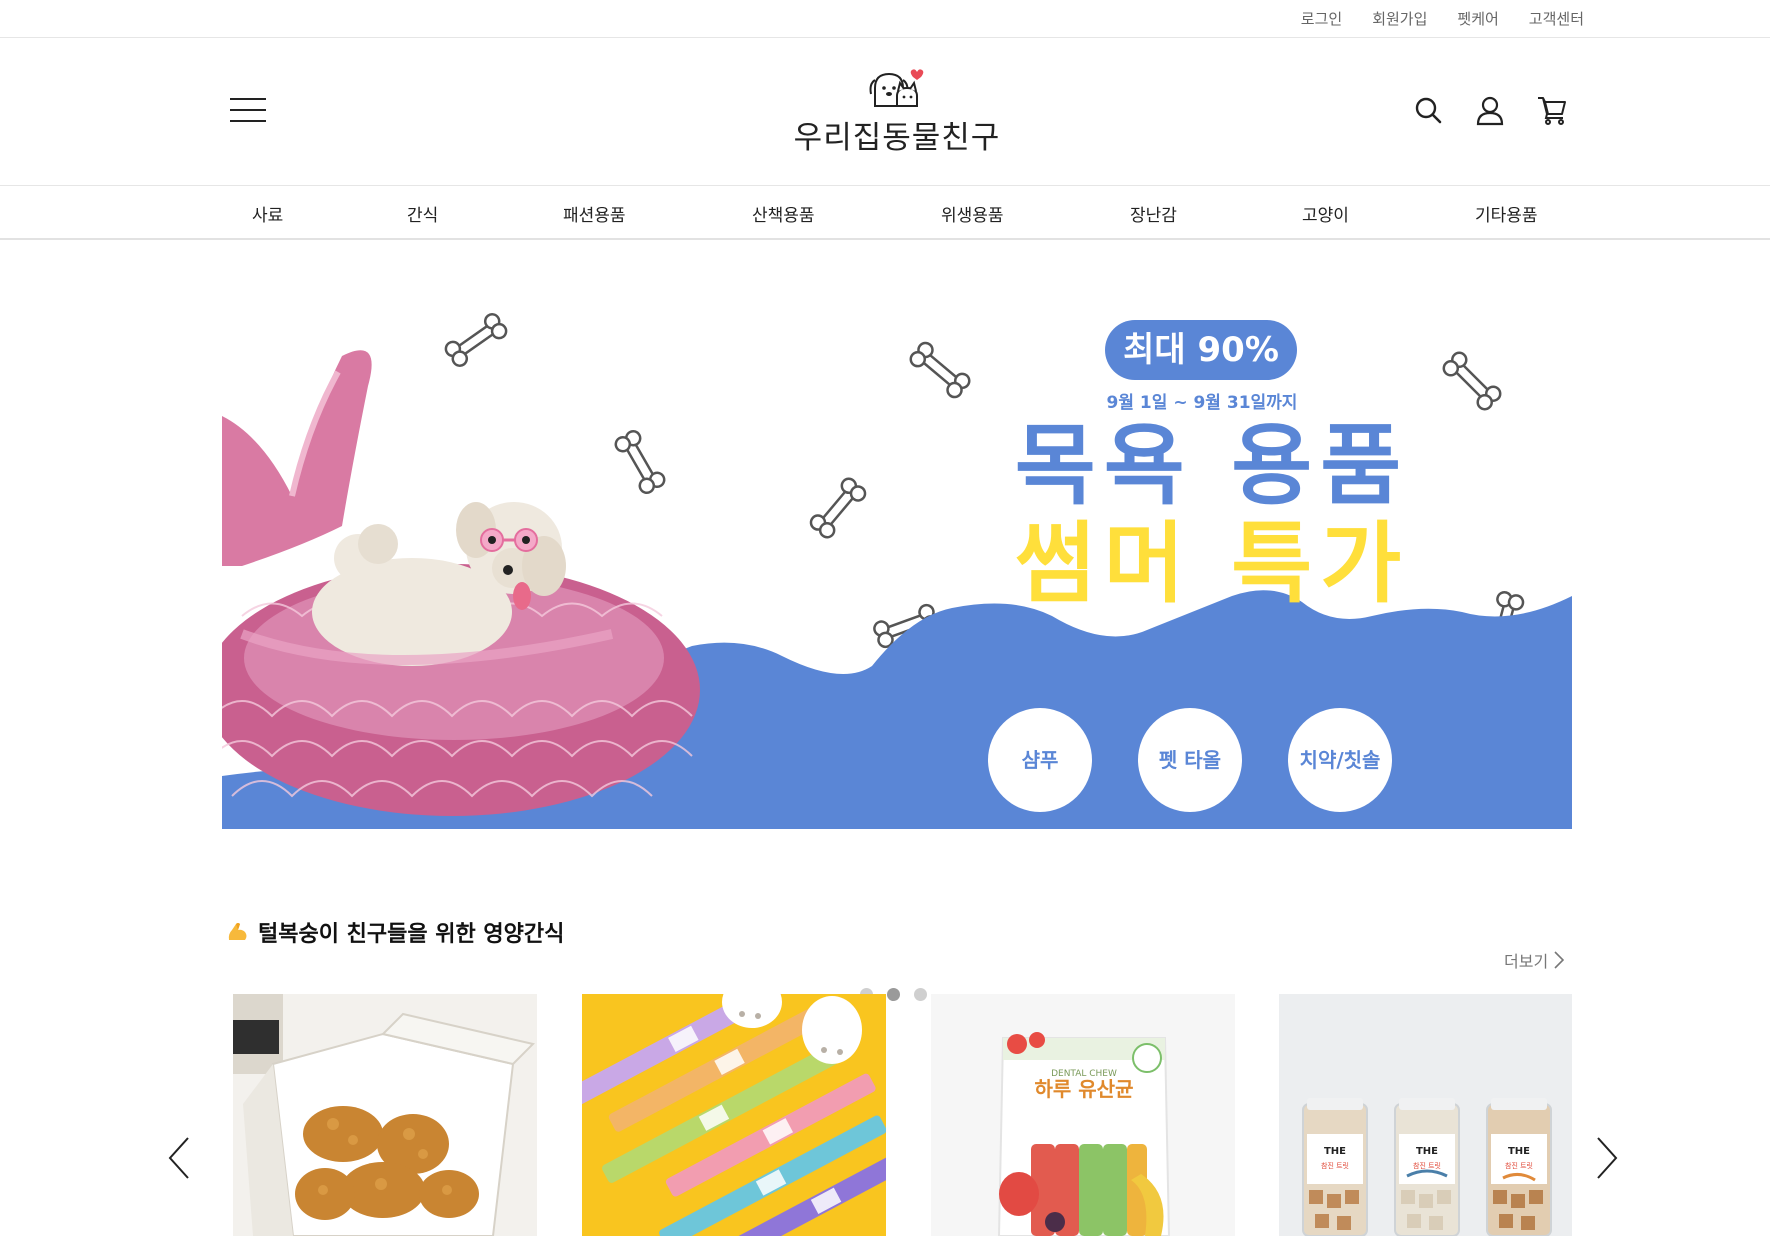 Image resolution: width=1770 pixels, height=1236 pixels. What do you see at coordinates (1442, 18) in the screenshot?
I see `utility-links: 로그인 회원가입 펫케어 고객센터` at bounding box center [1442, 18].